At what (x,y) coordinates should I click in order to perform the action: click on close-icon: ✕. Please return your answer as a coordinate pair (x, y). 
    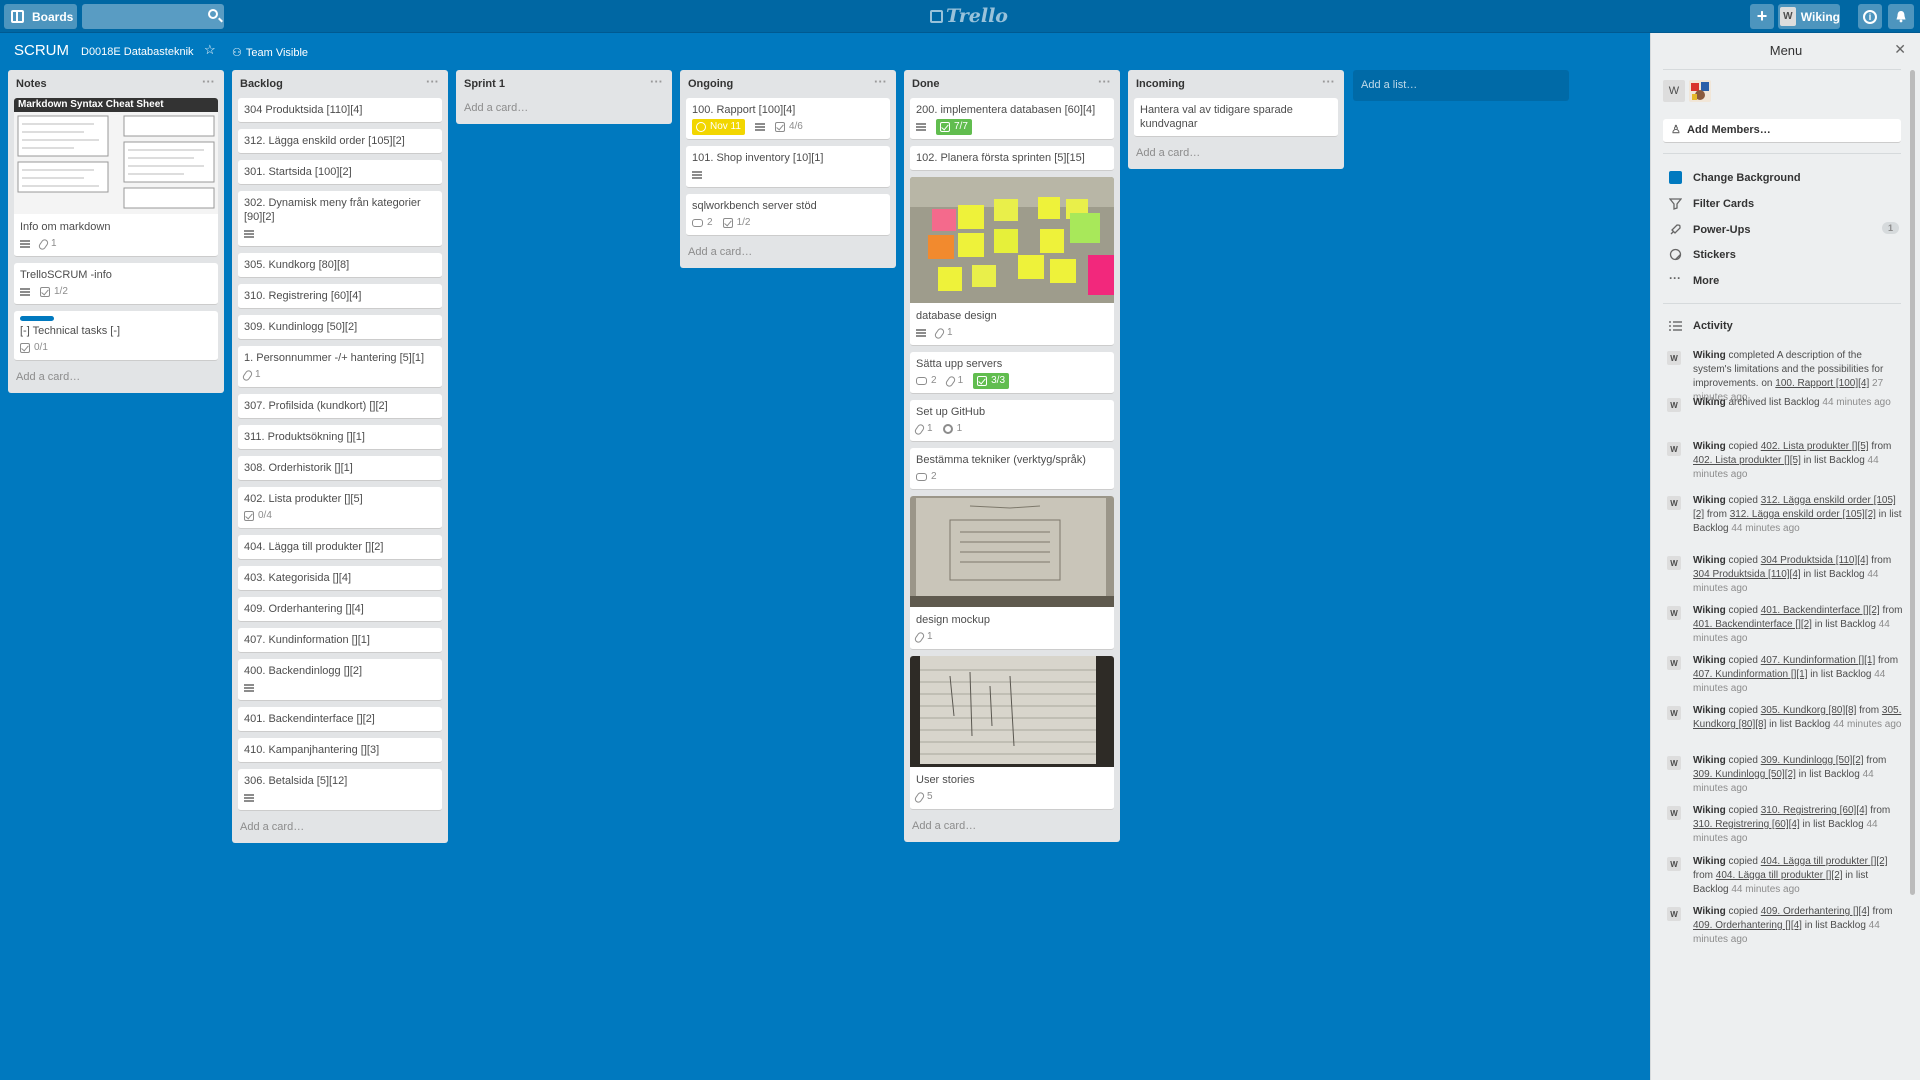
    Looking at the image, I should click on (1900, 49).